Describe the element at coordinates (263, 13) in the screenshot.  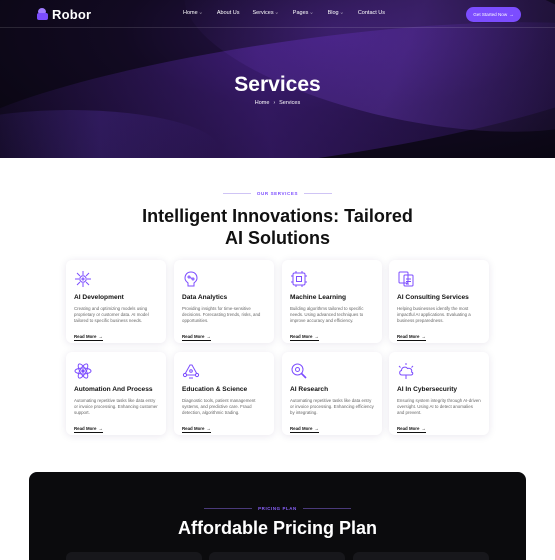
I see `nav-label: Services` at that location.